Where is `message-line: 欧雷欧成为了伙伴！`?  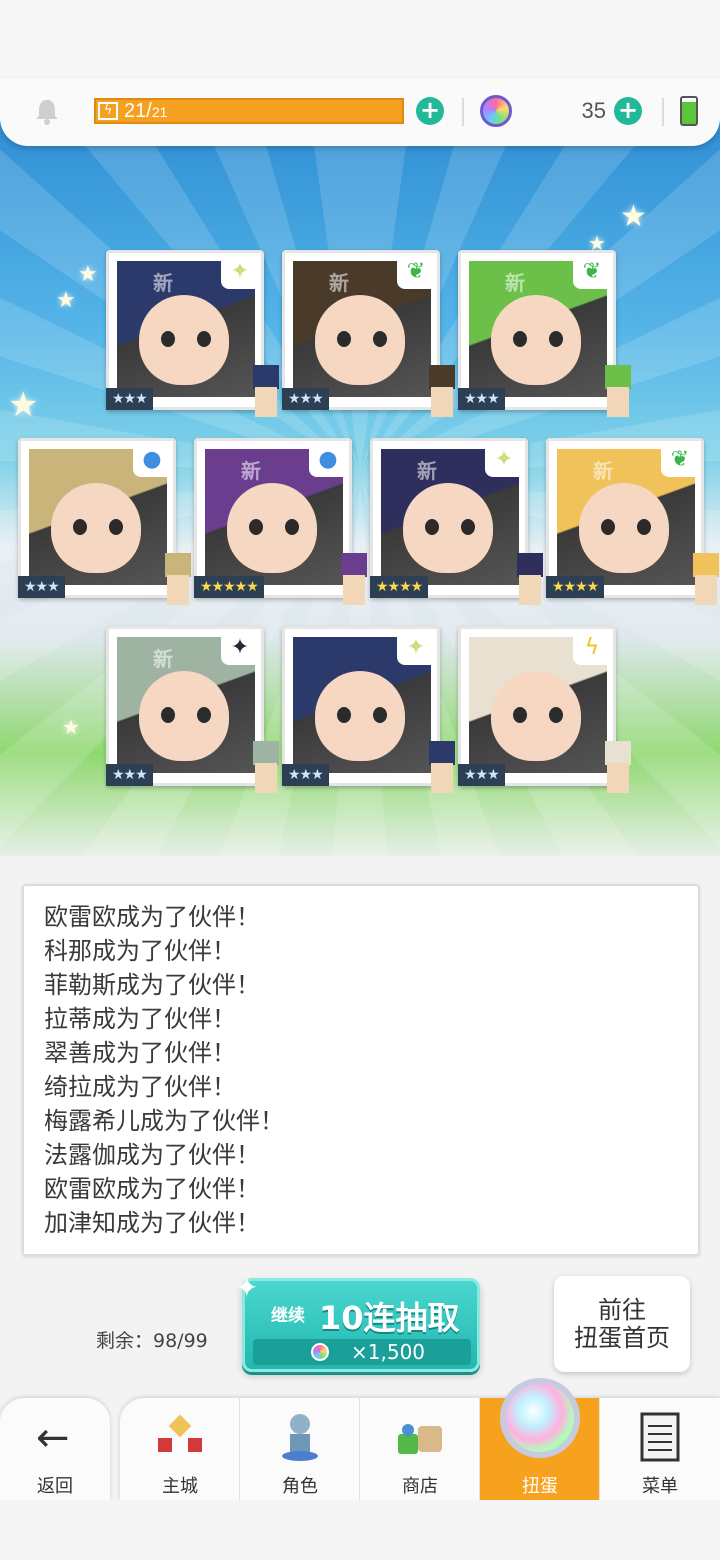 message-line: 欧雷欧成为了伙伴！ is located at coordinates (152, 1189).